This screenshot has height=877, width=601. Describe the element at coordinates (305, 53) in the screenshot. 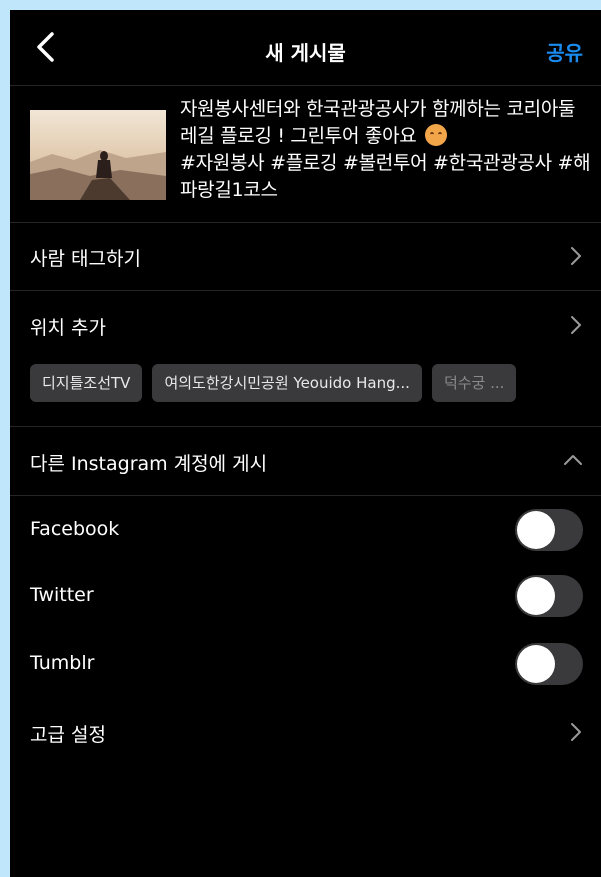

I see `page-title: 새 게시물` at that location.